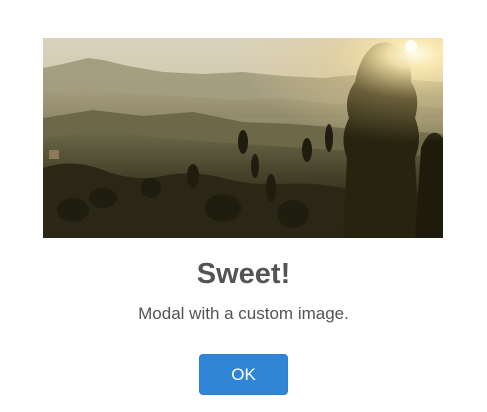  I want to click on modal-title: Sweet!, so click(243, 274).